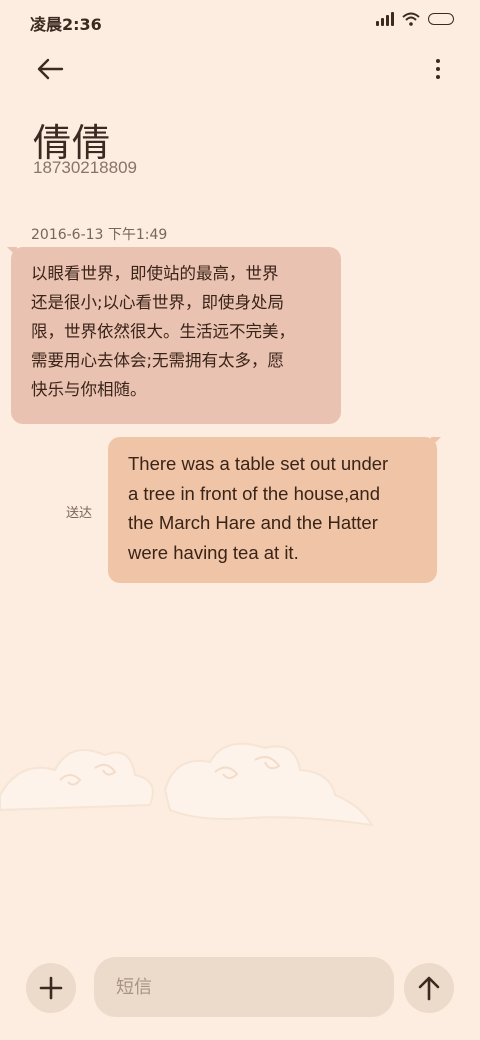 The width and height of the screenshot is (480, 1040). I want to click on cloud-decoration, so click(187, 784).